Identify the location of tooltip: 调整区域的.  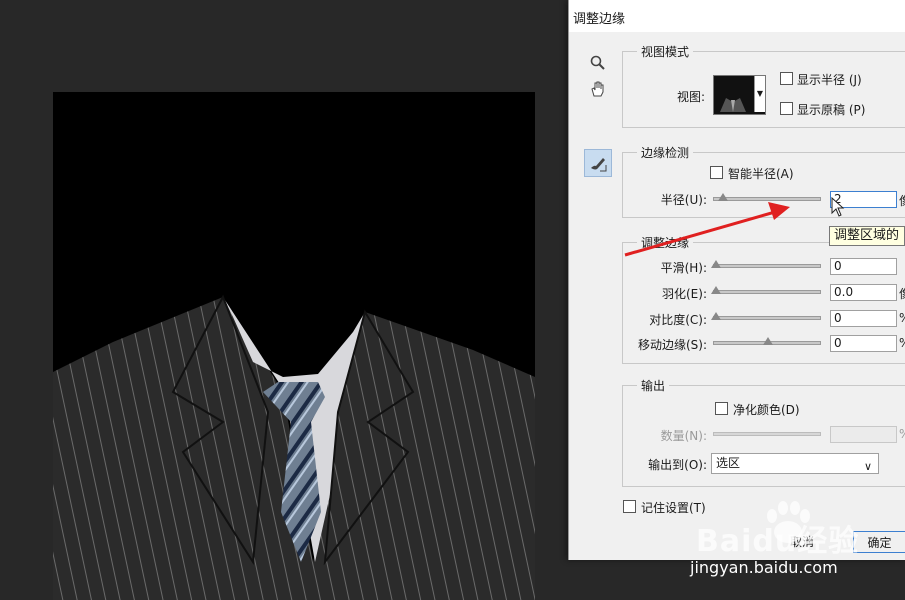
(867, 236).